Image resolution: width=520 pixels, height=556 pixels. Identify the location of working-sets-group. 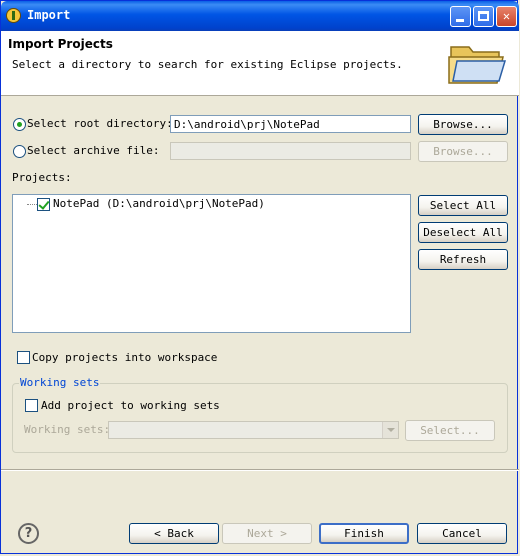
(260, 418).